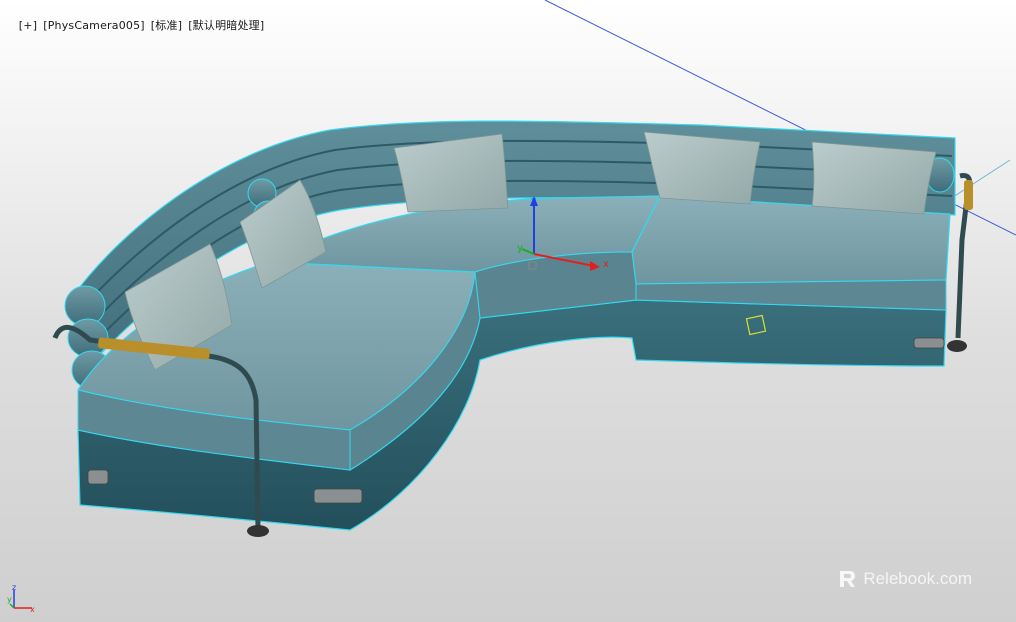 The image size is (1016, 622). Describe the element at coordinates (520, 248) in the screenshot. I see `gizmo-y-label: y` at that location.